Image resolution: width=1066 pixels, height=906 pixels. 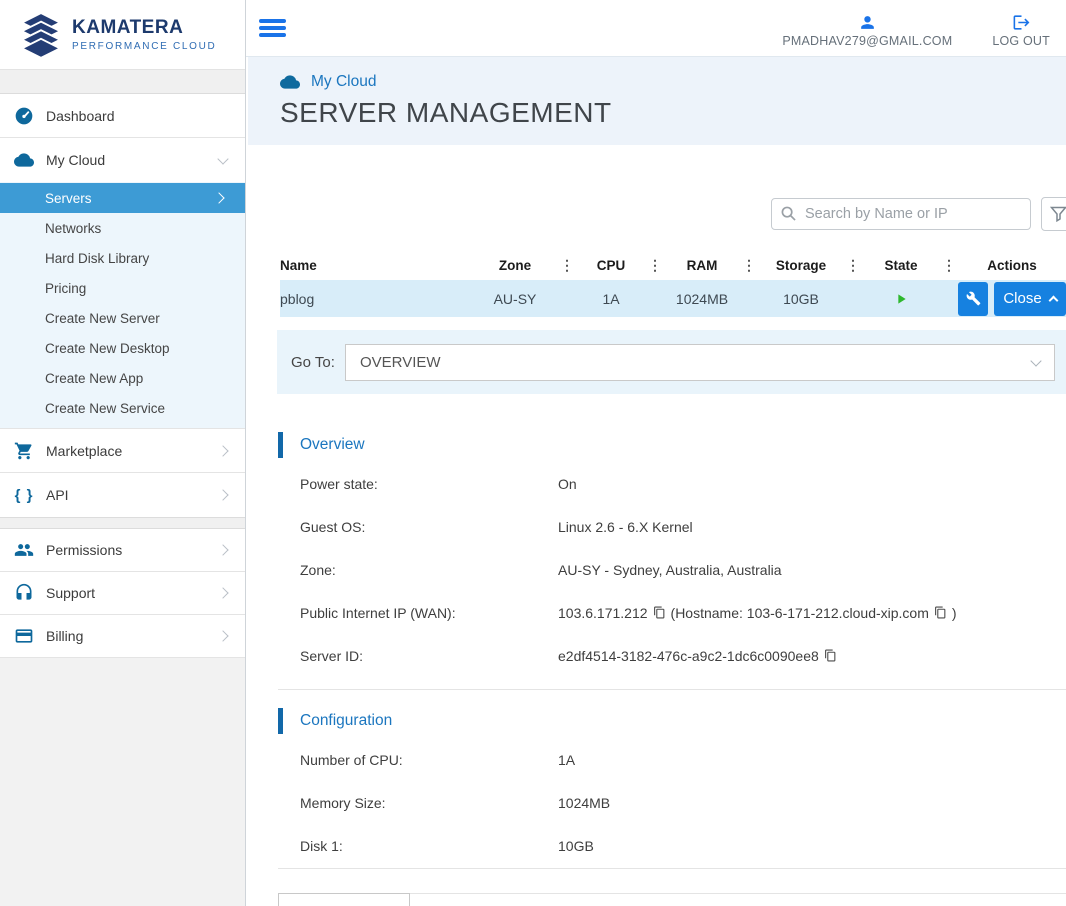 I want to click on disk-1-value: 10GB, so click(x=576, y=845).